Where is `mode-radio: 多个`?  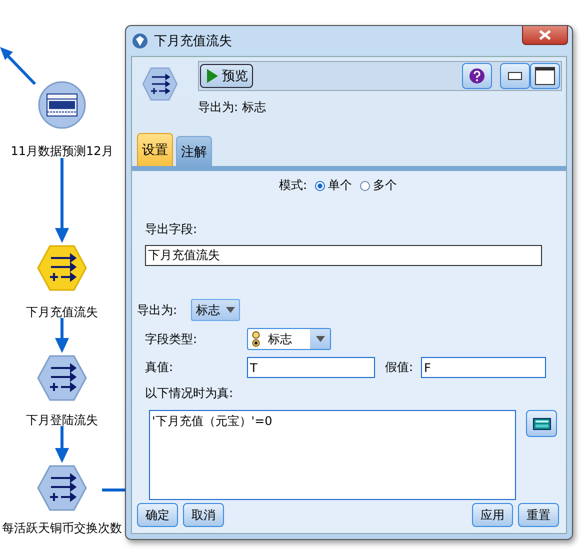 mode-radio: 多个 is located at coordinates (379, 185).